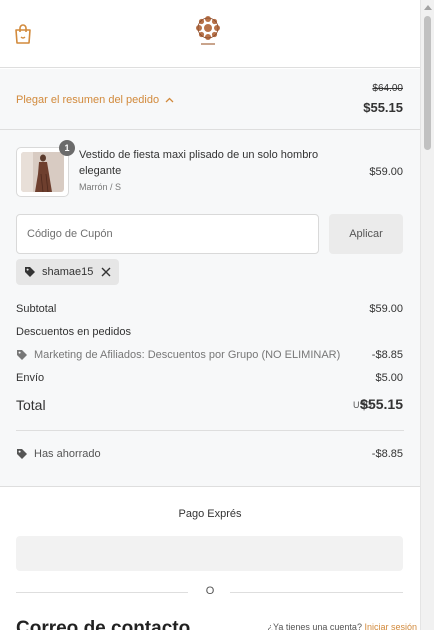 The width and height of the screenshot is (434, 630). Describe the element at coordinates (389, 378) in the screenshot. I see `shipping-value: $5.00` at that location.